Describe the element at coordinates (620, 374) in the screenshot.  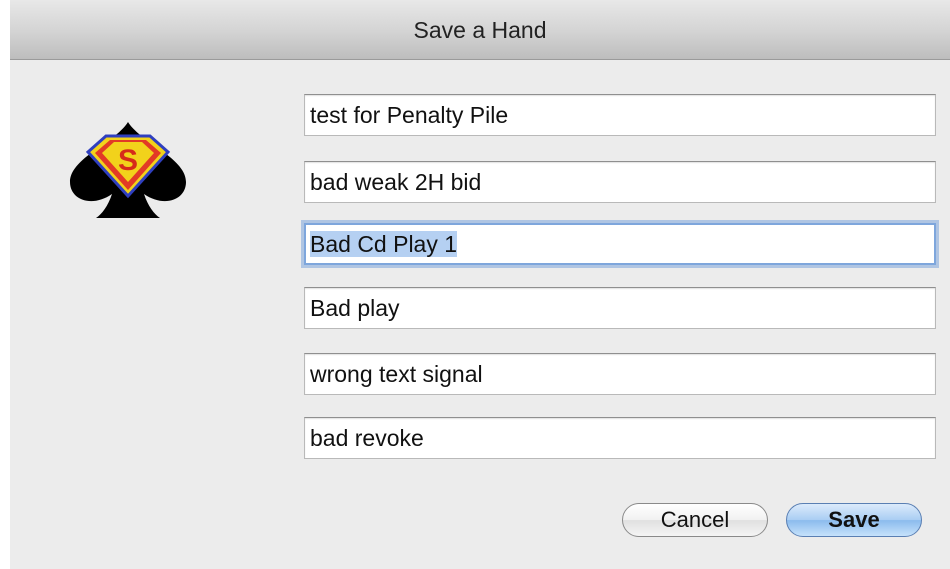
I see `hand-name-field-5: wrong text signal` at that location.